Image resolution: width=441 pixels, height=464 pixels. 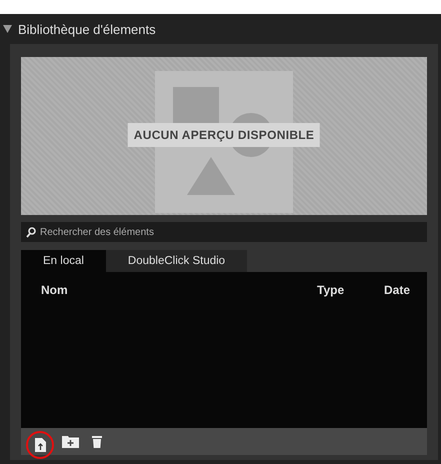 What do you see at coordinates (87, 29) in the screenshot?
I see `panel-title: Bibliothèque d'élements` at bounding box center [87, 29].